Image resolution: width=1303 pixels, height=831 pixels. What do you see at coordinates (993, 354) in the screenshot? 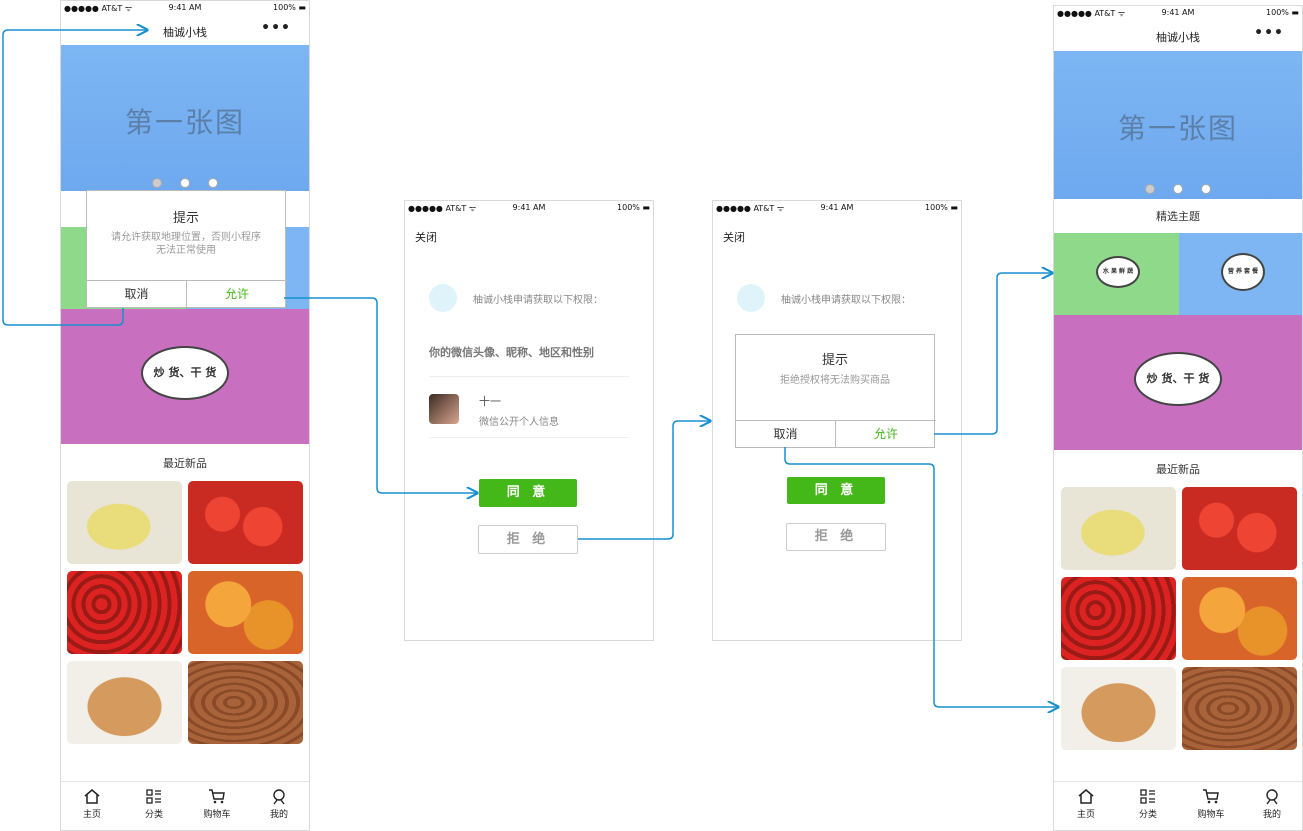
I see `flow-arrow-allow-to-home` at bounding box center [993, 354].